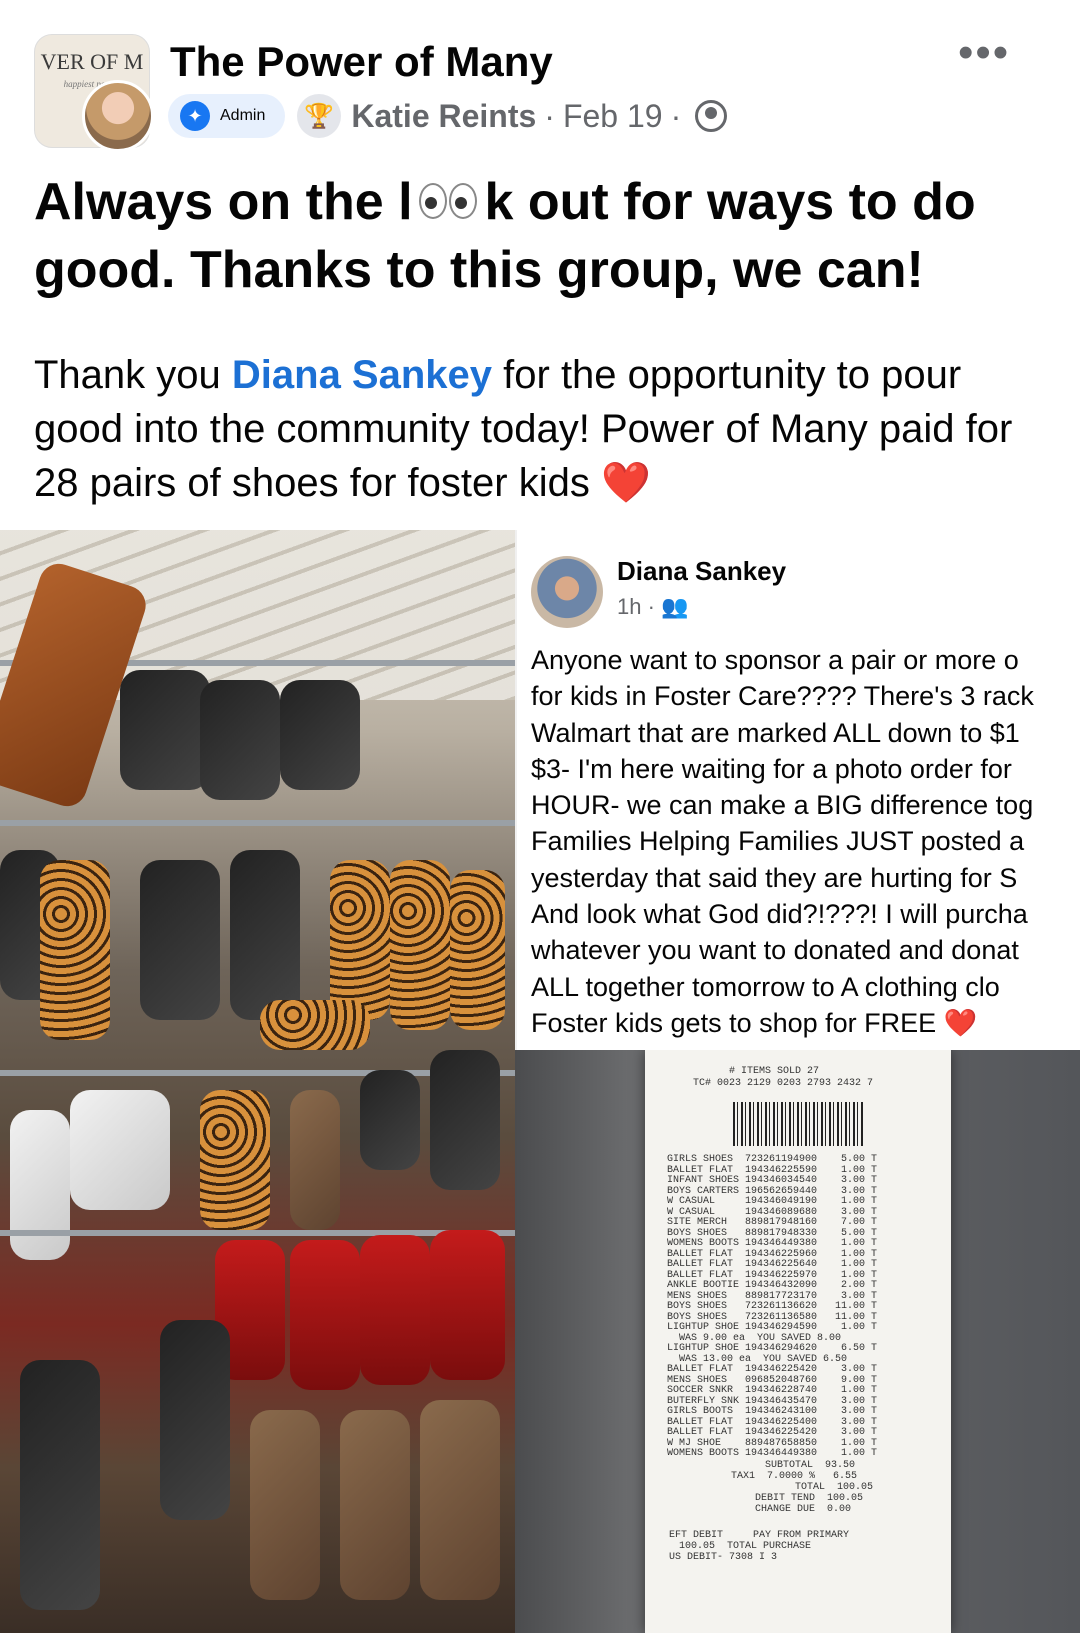 The height and width of the screenshot is (1633, 1080). Describe the element at coordinates (257, 823) in the screenshot. I see `rack-bar` at that location.